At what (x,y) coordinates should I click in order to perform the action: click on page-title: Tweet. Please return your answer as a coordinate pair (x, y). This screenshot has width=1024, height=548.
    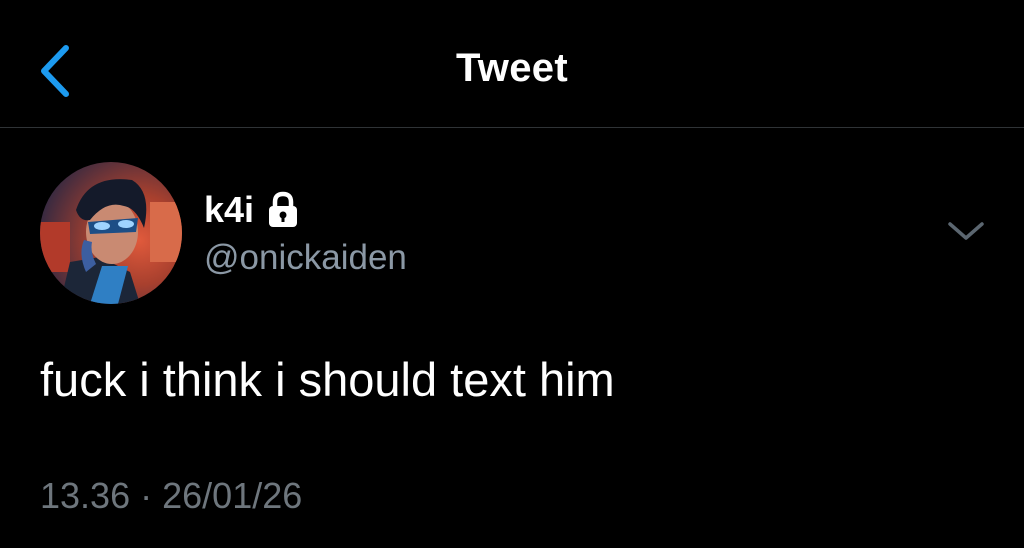
    Looking at the image, I should click on (512, 68).